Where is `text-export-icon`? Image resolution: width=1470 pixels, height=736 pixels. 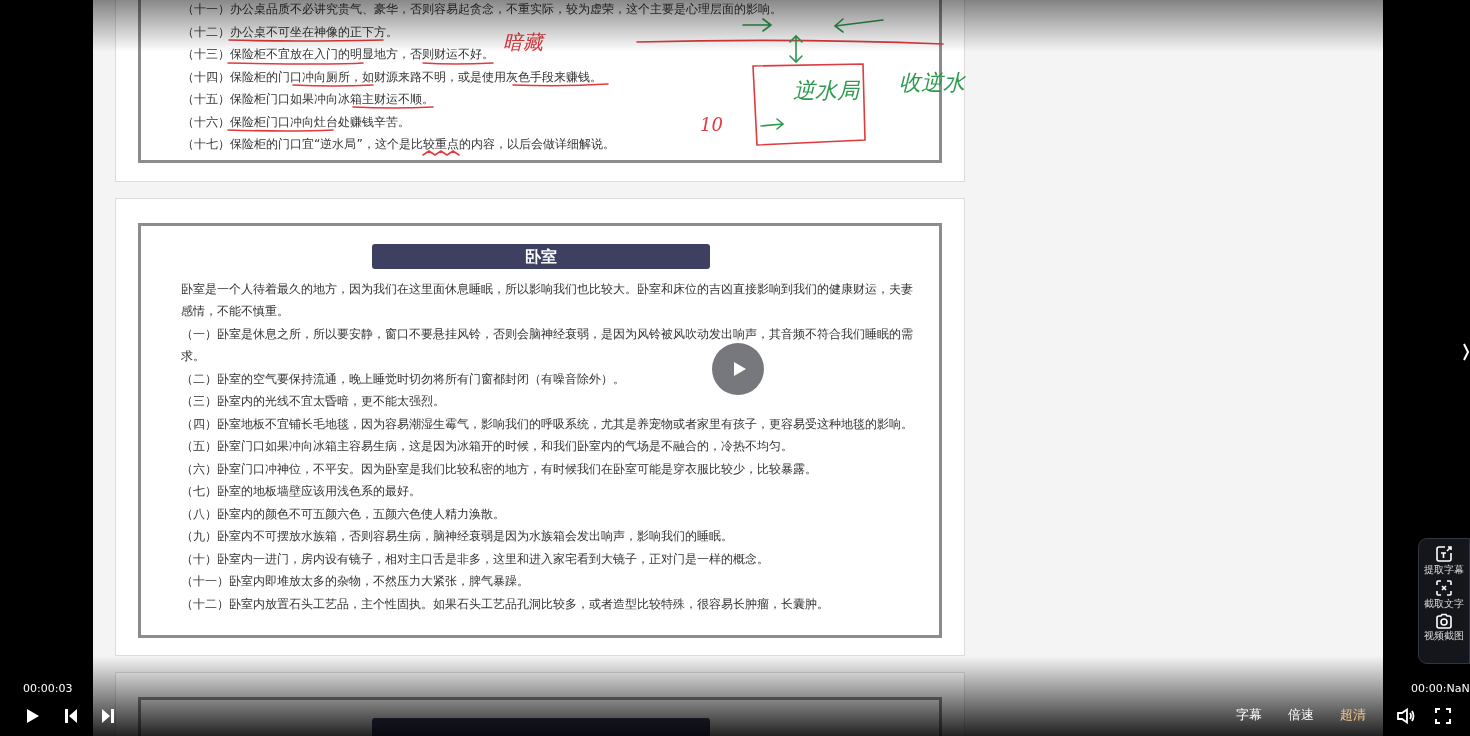 text-export-icon is located at coordinates (1444, 554).